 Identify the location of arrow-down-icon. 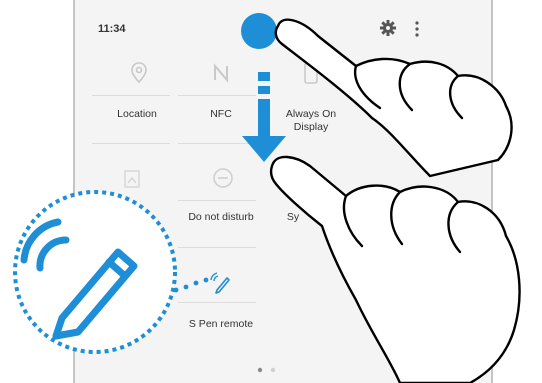
(264, 117).